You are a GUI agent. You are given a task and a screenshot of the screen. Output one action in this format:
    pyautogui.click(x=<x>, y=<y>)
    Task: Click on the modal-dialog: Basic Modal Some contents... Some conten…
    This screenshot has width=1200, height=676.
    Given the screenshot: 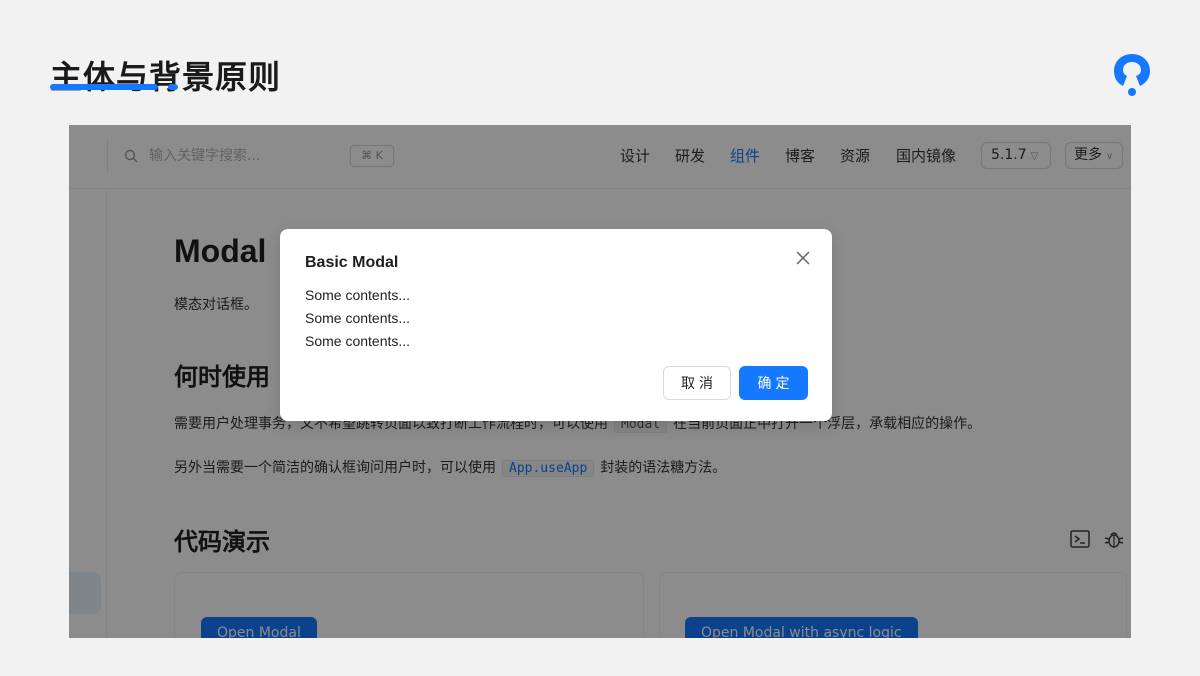 What is the action you would take?
    pyautogui.click(x=556, y=325)
    